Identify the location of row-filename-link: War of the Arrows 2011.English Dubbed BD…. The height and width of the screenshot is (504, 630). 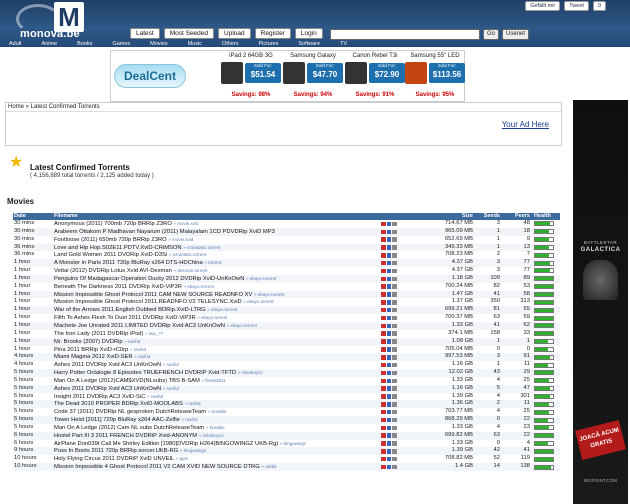
(217, 310).